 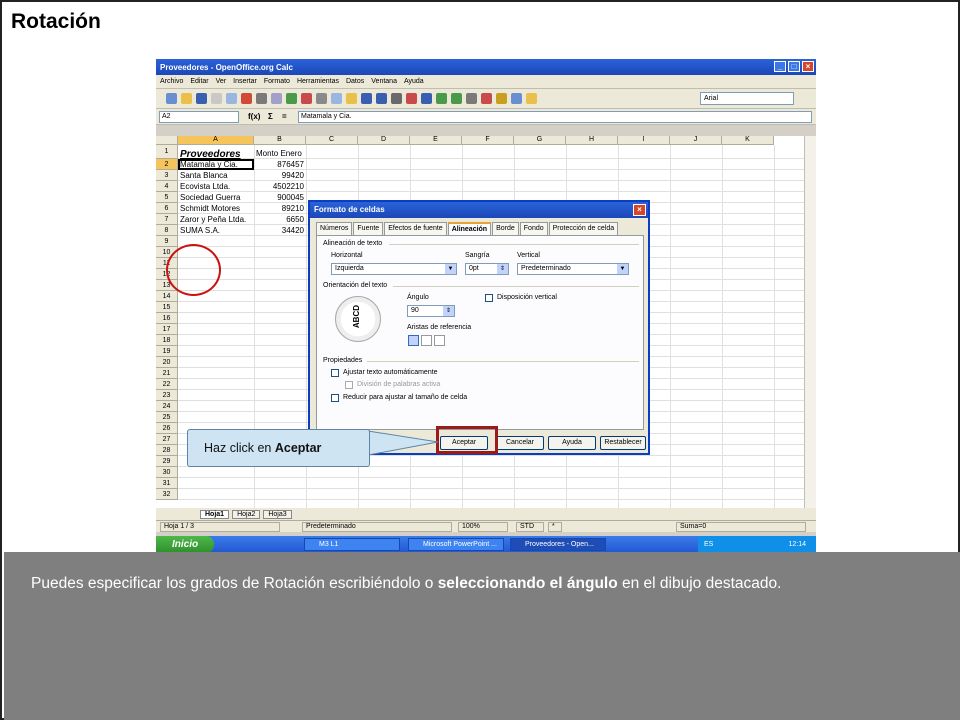 What do you see at coordinates (284, 116) in the screenshot?
I see `function-button: =` at bounding box center [284, 116].